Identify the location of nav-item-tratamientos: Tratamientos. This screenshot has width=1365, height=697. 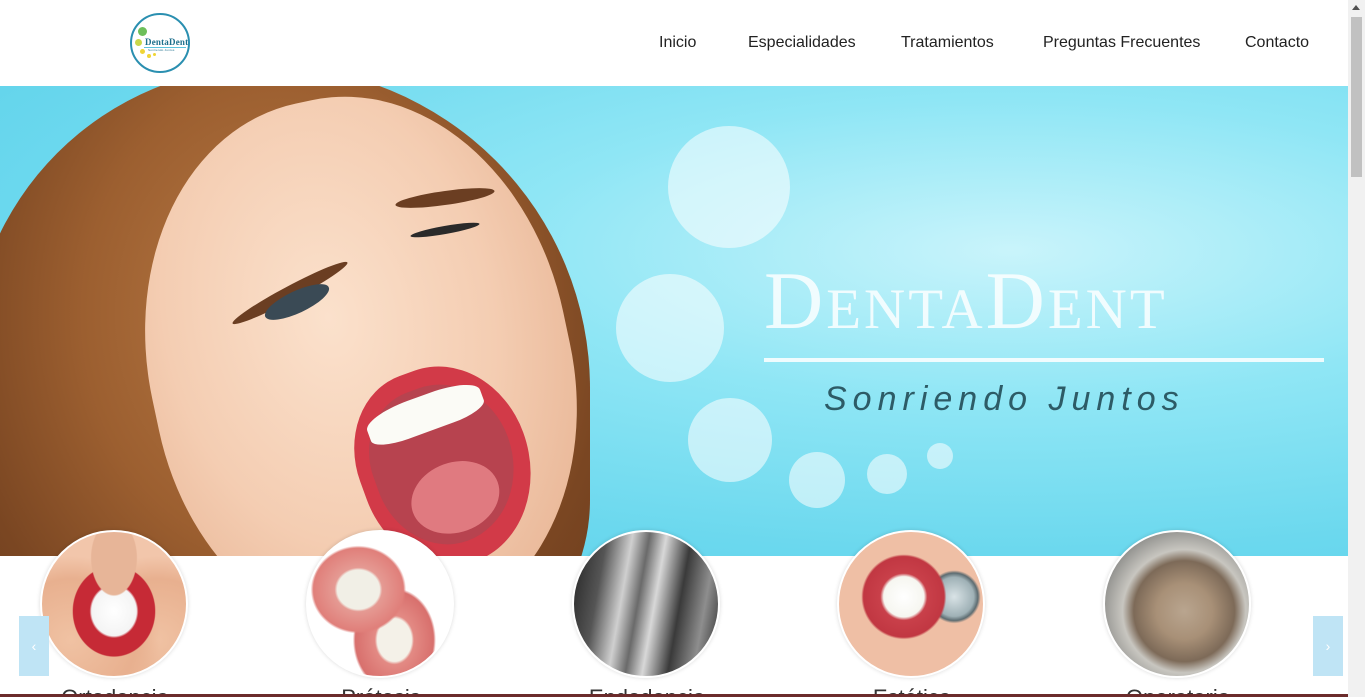
(947, 43).